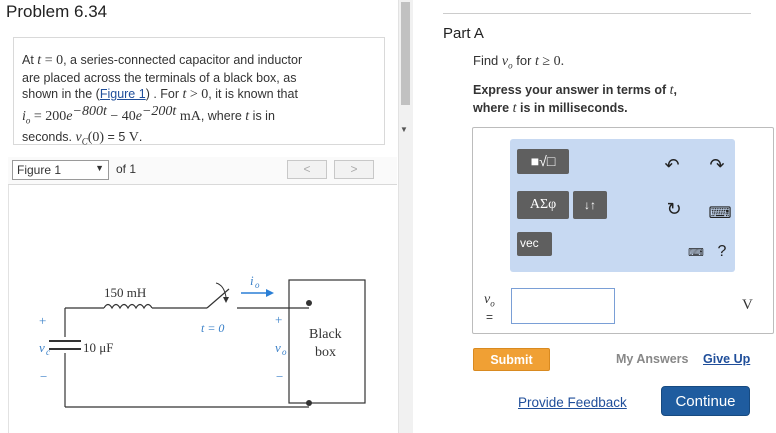 The width and height of the screenshot is (776, 433). What do you see at coordinates (652, 359) in the screenshot?
I see `my-answers-link: My Answers` at bounding box center [652, 359].